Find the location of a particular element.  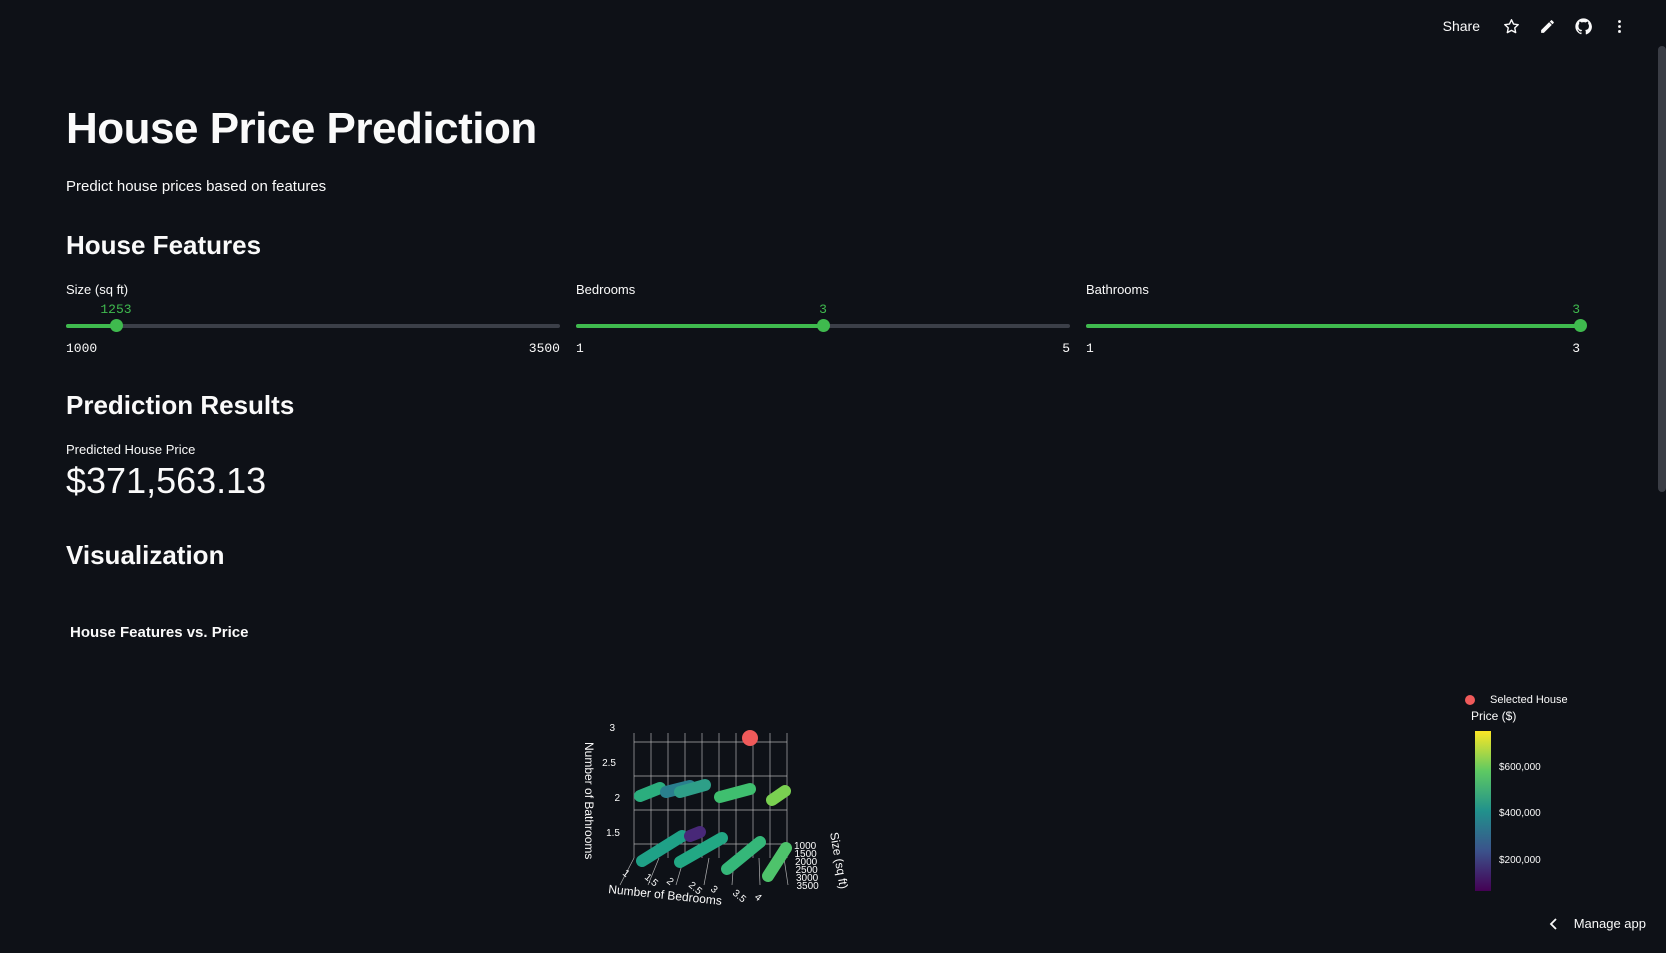

colorbar-title: Price ($) is located at coordinates (1494, 716).